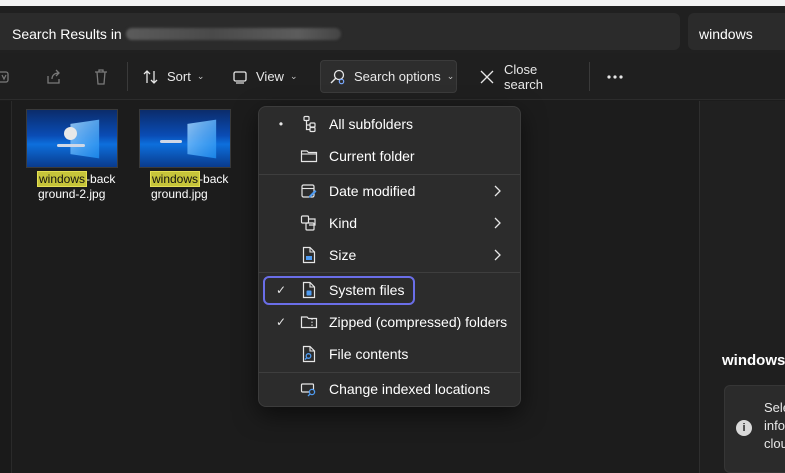  I want to click on zip-folder-icon, so click(309, 322).